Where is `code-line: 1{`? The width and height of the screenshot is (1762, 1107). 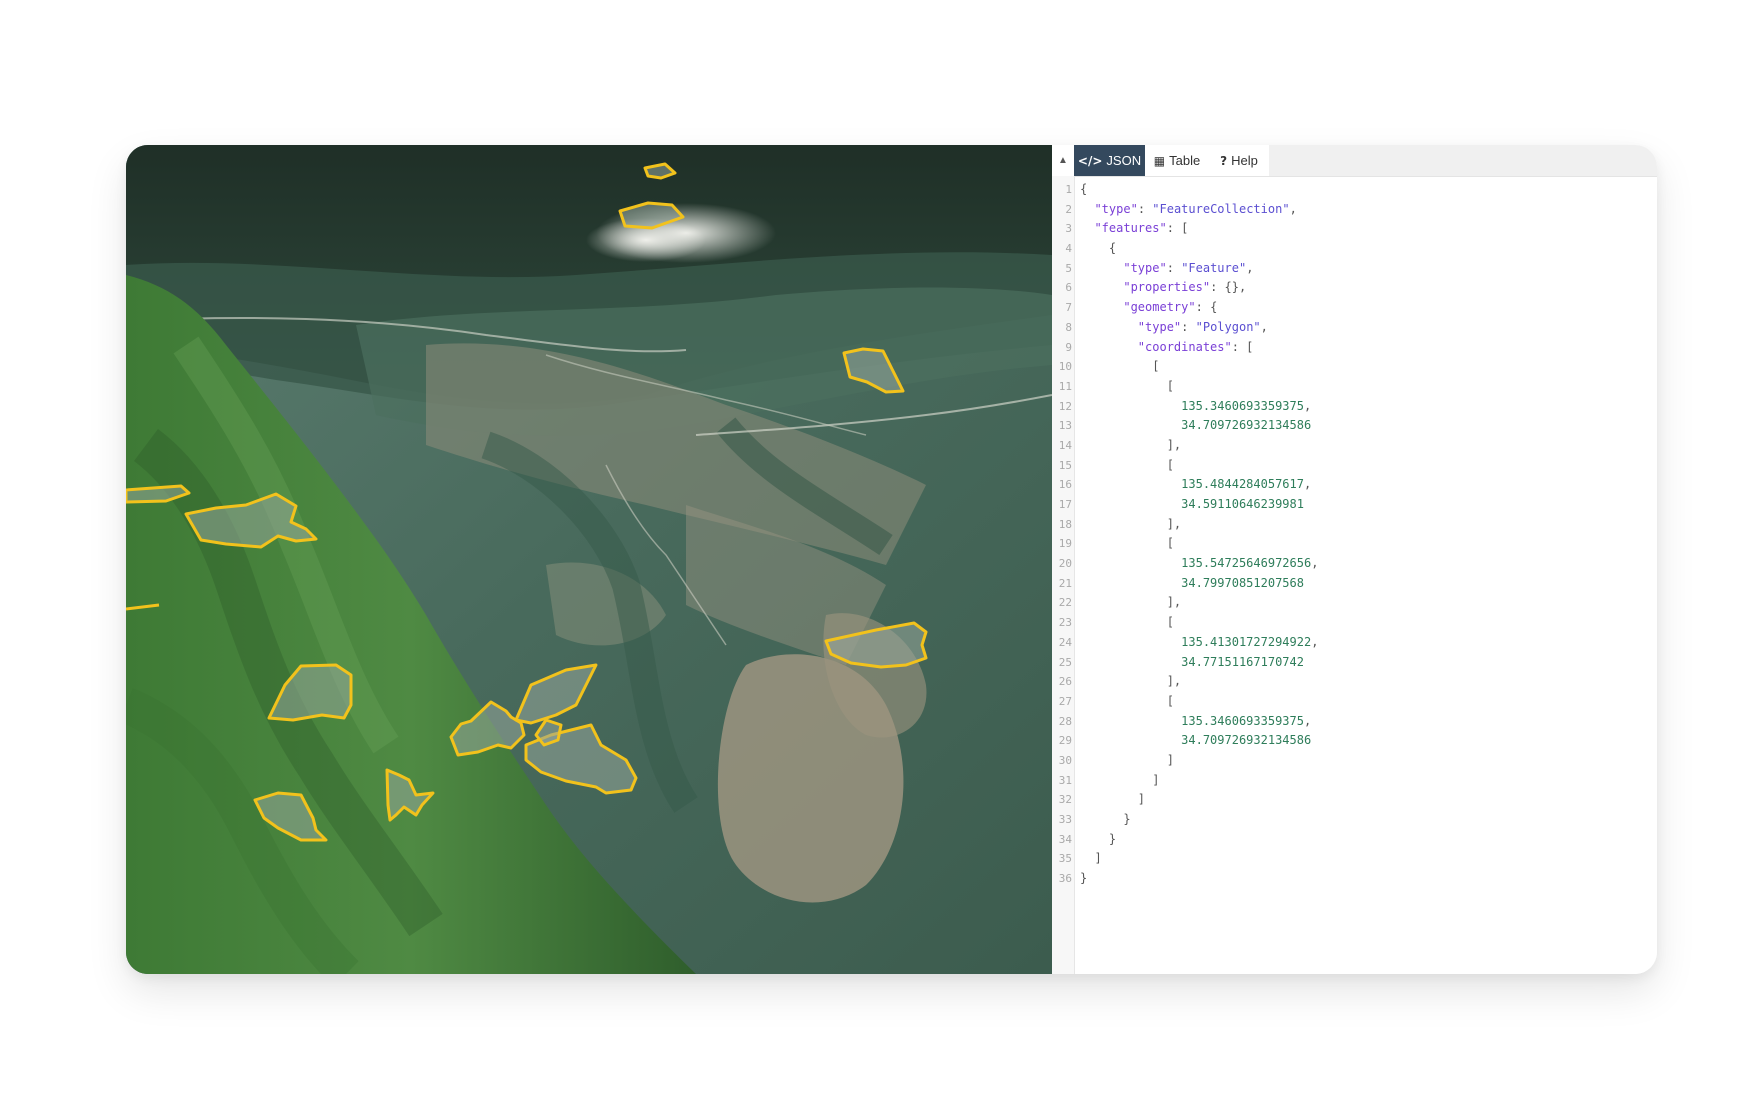 code-line: 1{ is located at coordinates (1354, 190).